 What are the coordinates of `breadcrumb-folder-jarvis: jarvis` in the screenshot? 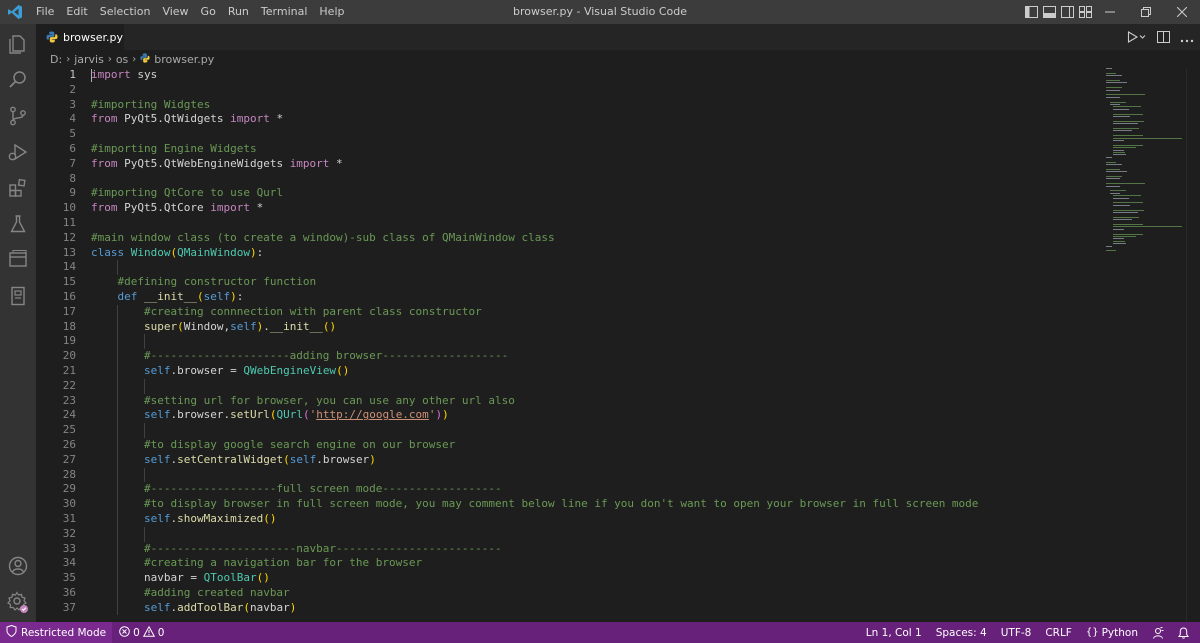 It's located at (89, 59).